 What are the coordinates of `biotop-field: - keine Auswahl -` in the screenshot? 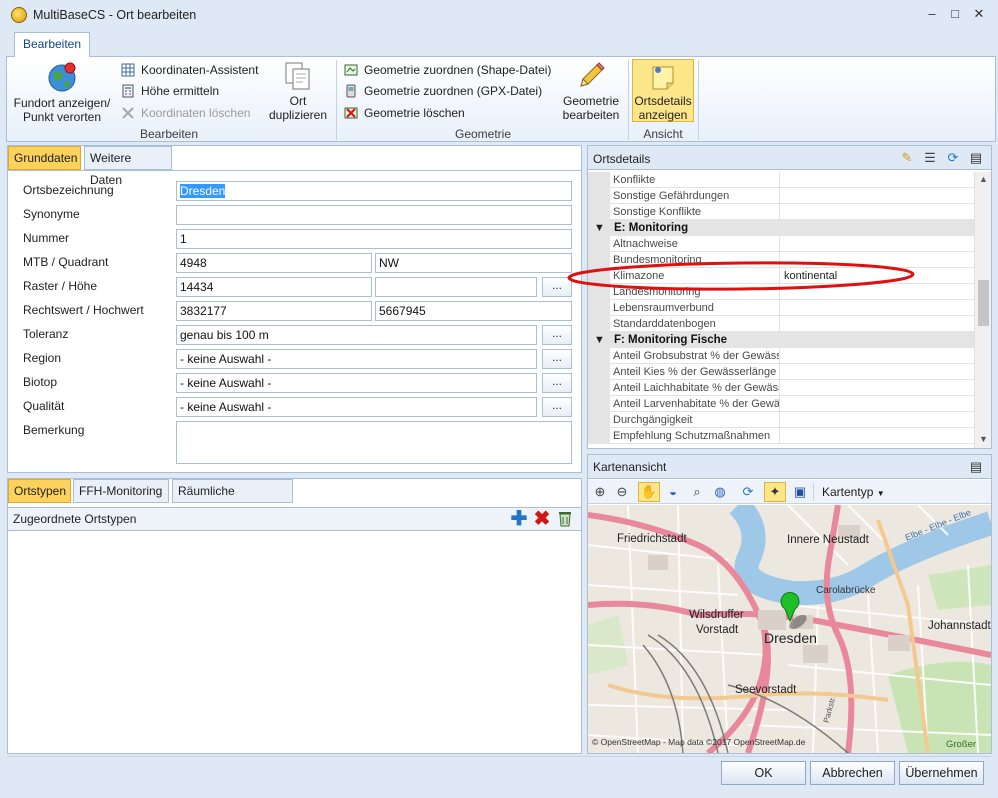 It's located at (356, 383).